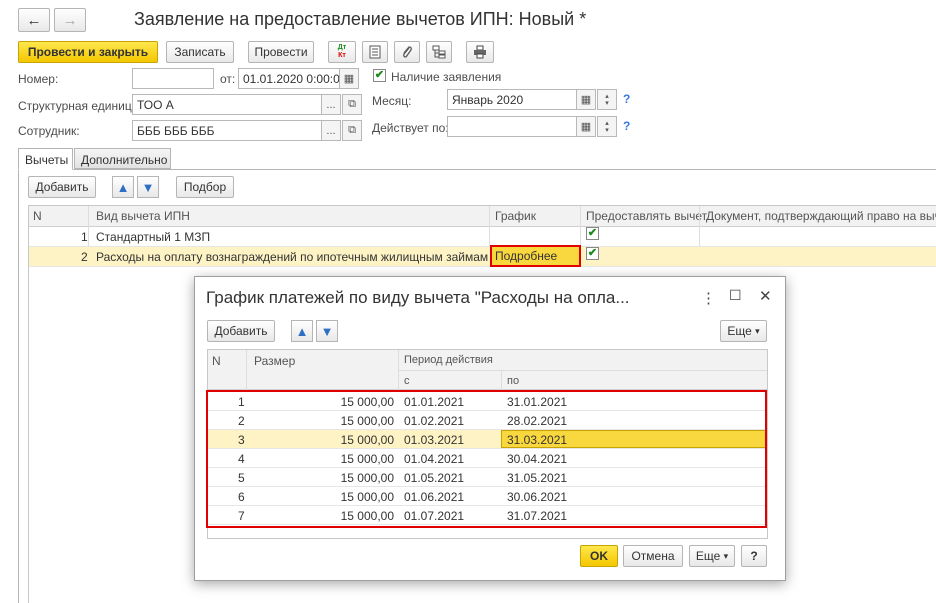 The width and height of the screenshot is (936, 603). Describe the element at coordinates (49, 131) in the screenshot. I see `employee-label: Сотрудник:` at that location.